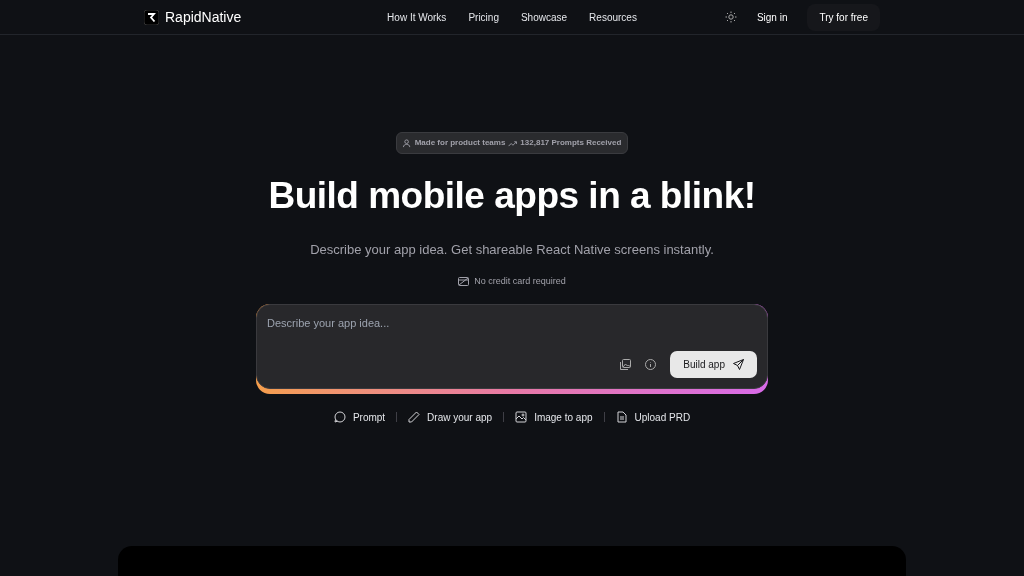 This screenshot has width=1024, height=576. What do you see at coordinates (653, 417) in the screenshot?
I see `mode-option: Upload PRD` at bounding box center [653, 417].